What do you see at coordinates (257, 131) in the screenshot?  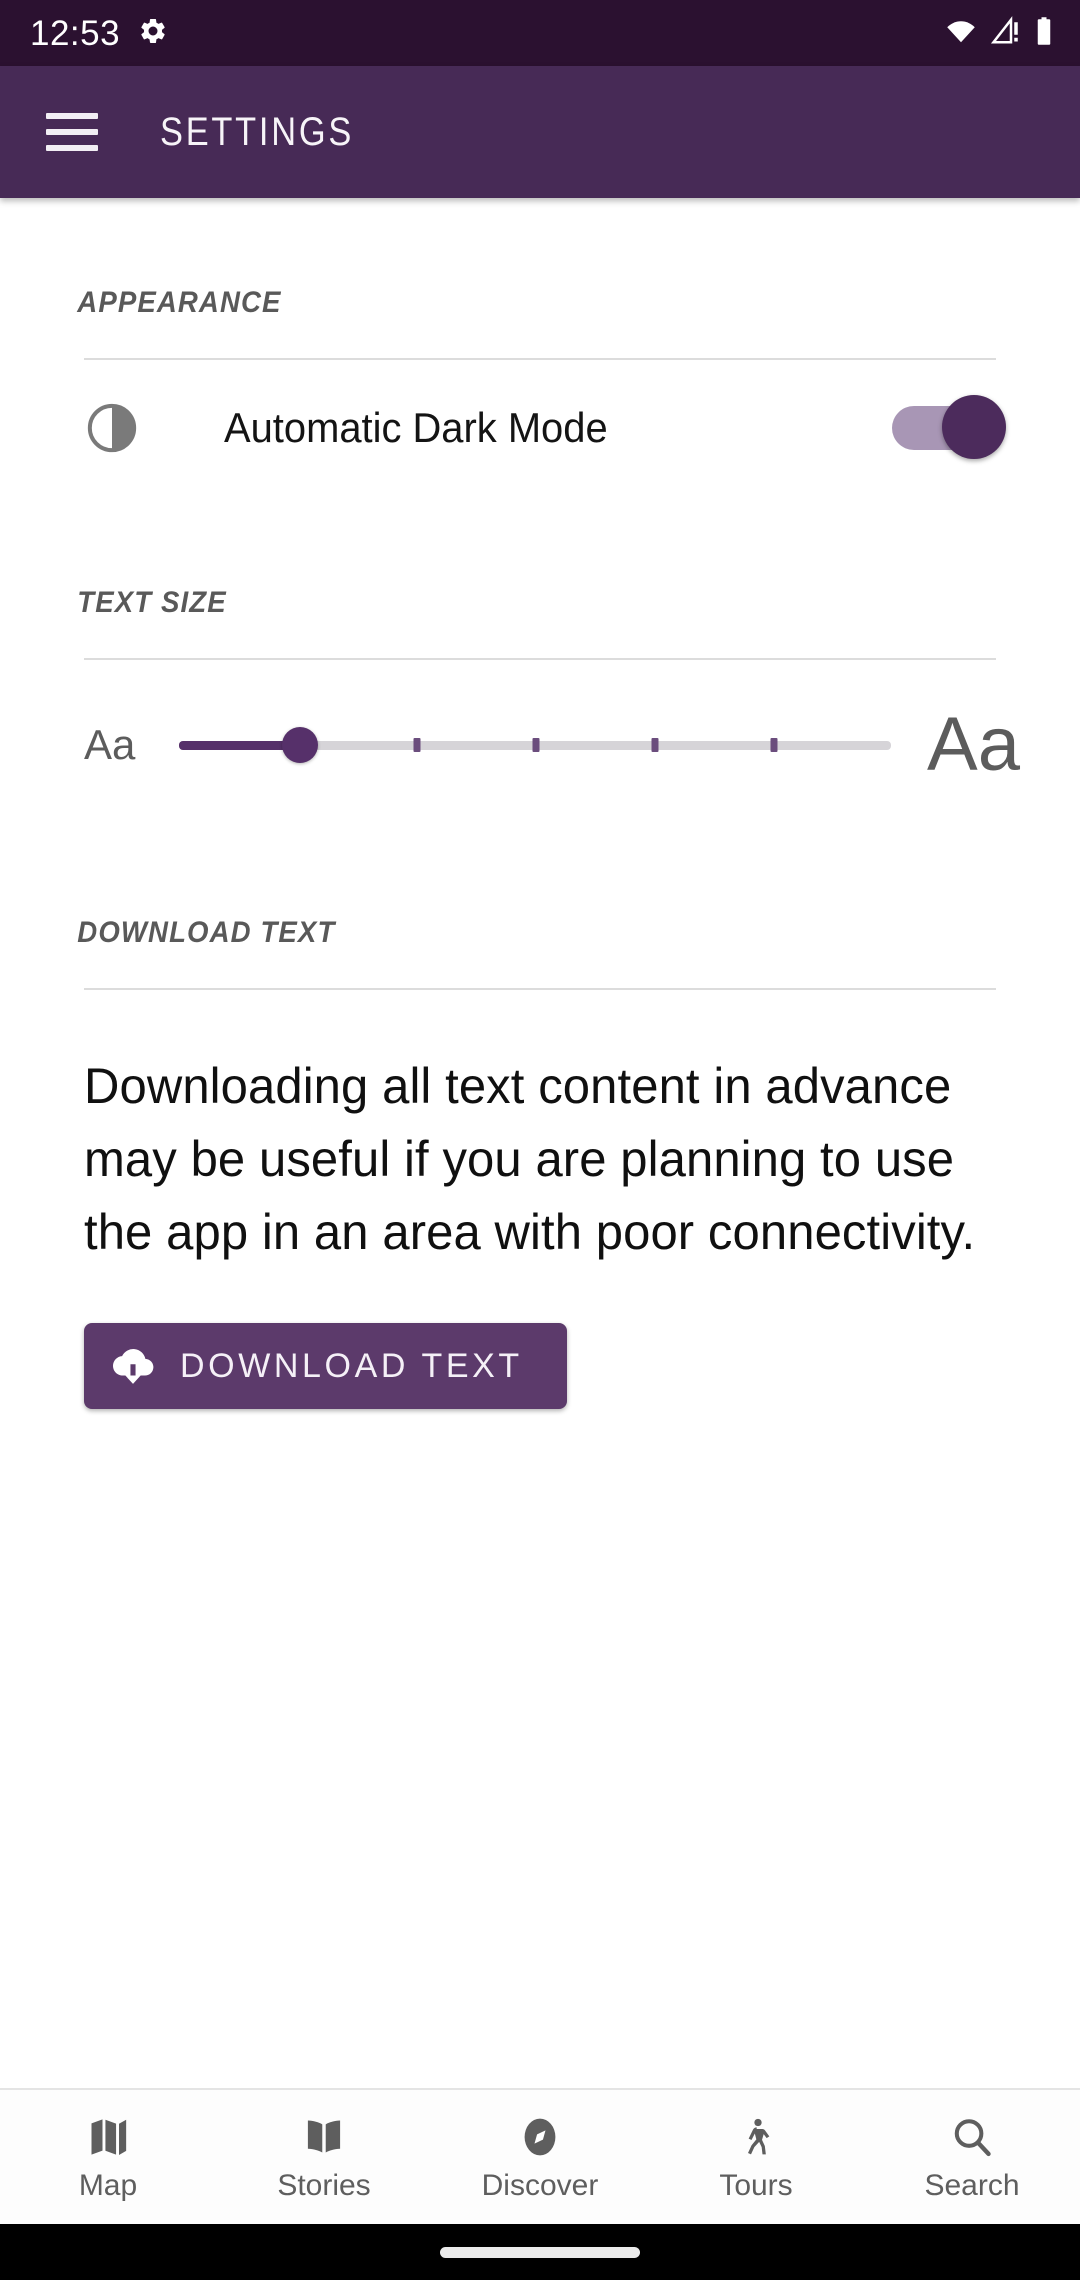 I see `page-title: SETTINGS` at bounding box center [257, 131].